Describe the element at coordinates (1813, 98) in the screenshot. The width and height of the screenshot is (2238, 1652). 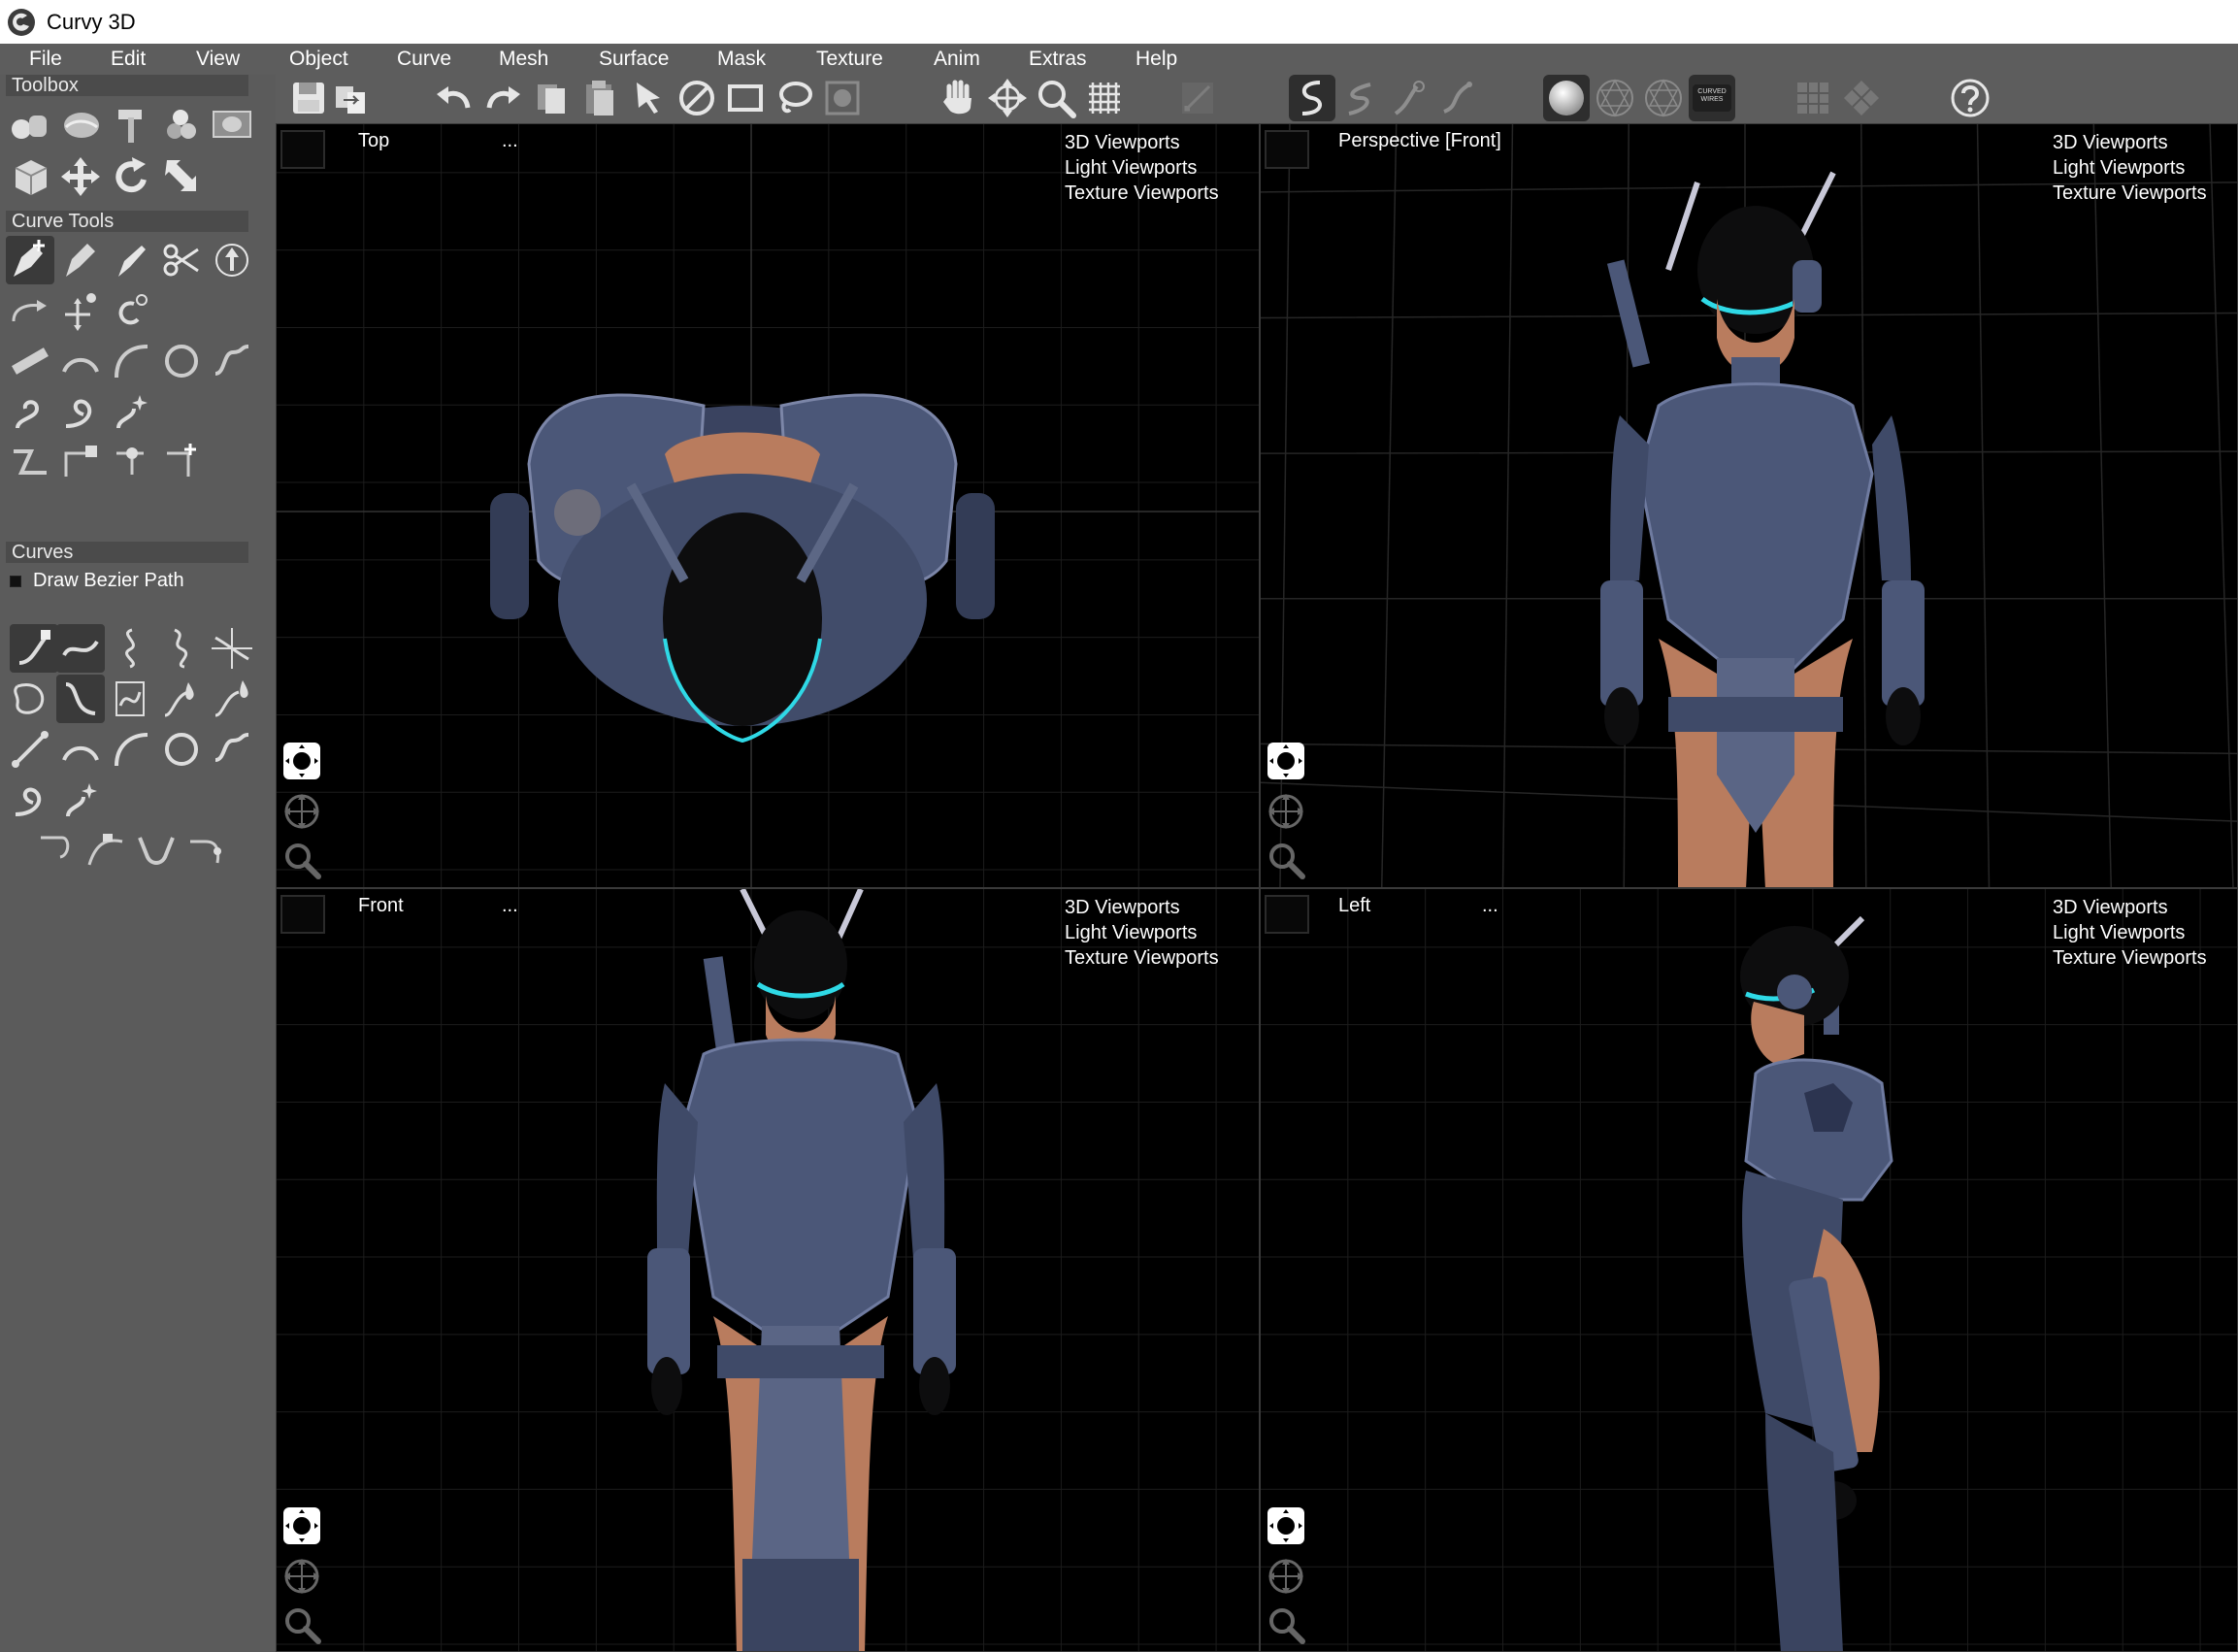
I see `single-view-button` at that location.